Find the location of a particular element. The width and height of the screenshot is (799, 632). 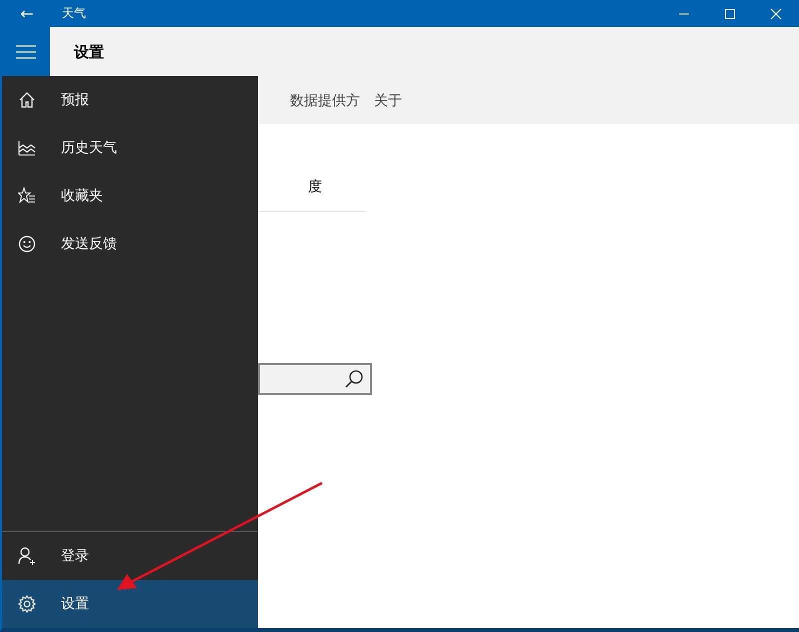

search-icon is located at coordinates (354, 379).